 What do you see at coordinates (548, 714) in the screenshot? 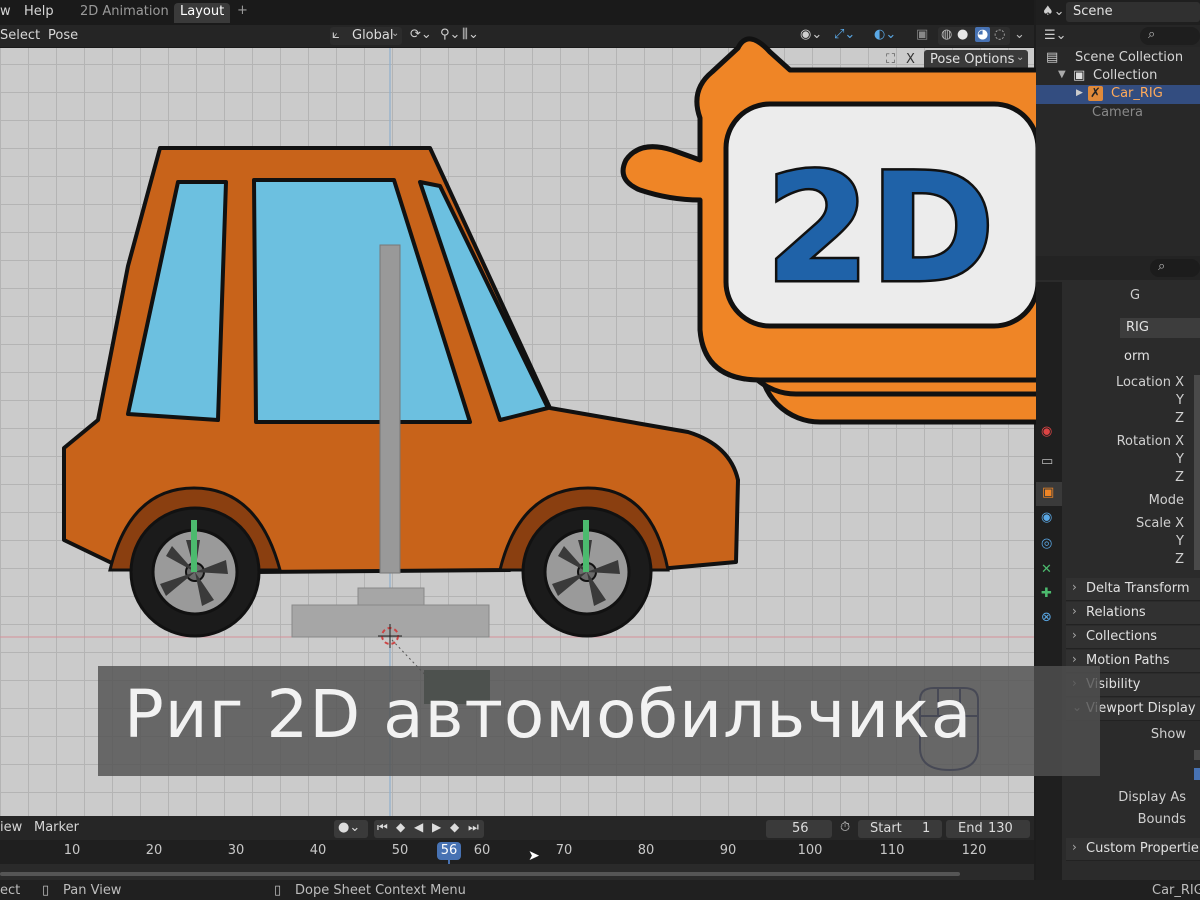
I see `title-banner-text: Риг 2D автомобильчика` at bounding box center [548, 714].